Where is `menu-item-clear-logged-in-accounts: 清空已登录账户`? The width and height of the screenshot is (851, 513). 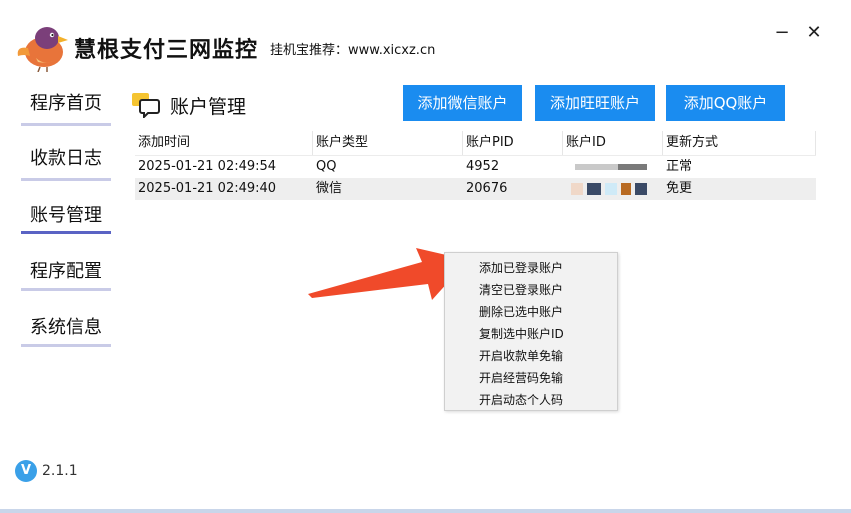
menu-item-clear-logged-in-accounts: 清空已登录账户 is located at coordinates (521, 289).